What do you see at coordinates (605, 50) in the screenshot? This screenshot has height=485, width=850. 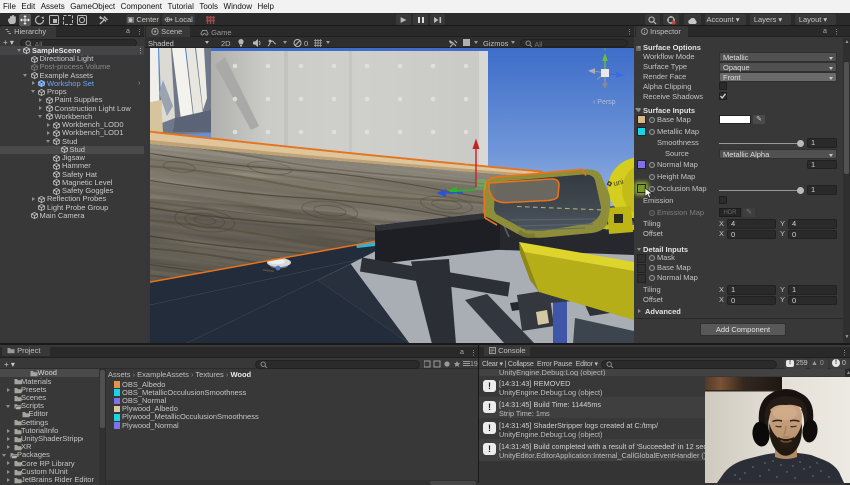 I see `svg-text: Y` at bounding box center [605, 50].